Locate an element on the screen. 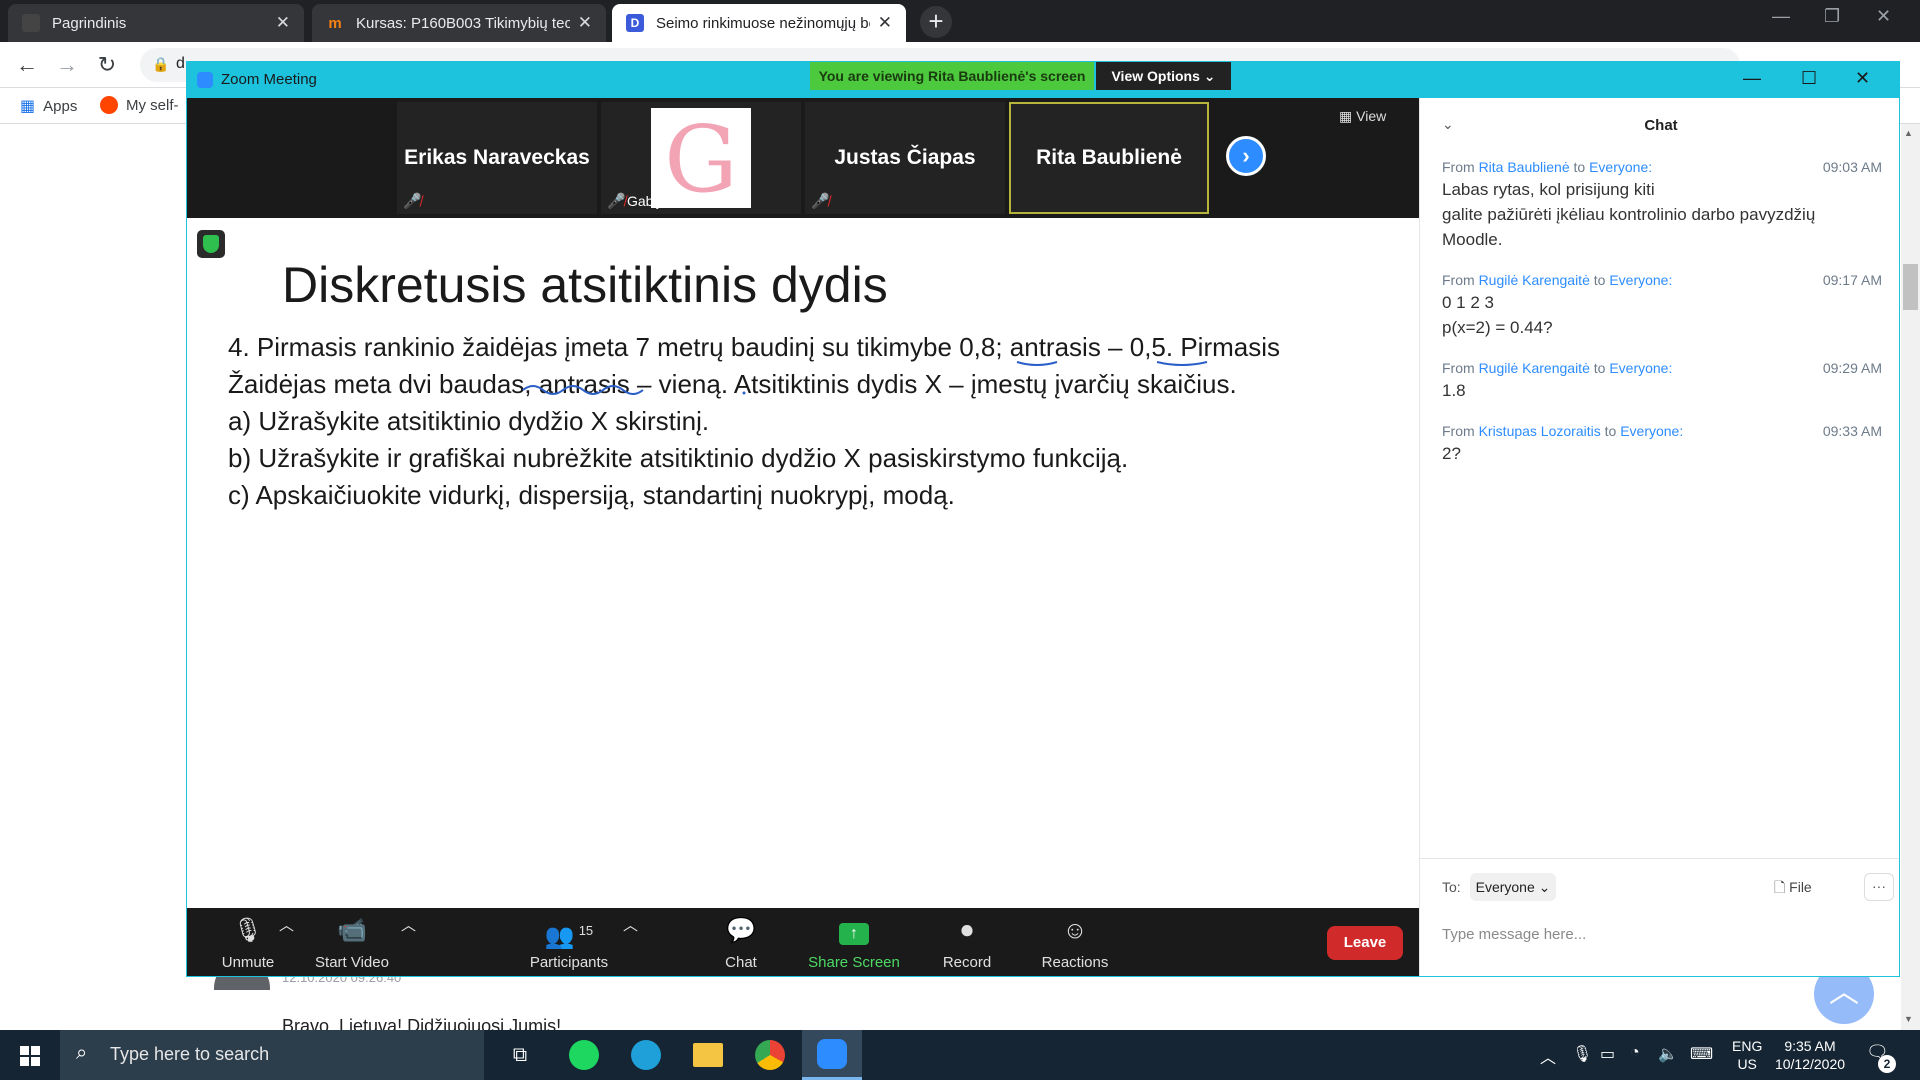 This screenshot has height=1080, width=1920. language-indicator: ENG US is located at coordinates (1747, 1055).